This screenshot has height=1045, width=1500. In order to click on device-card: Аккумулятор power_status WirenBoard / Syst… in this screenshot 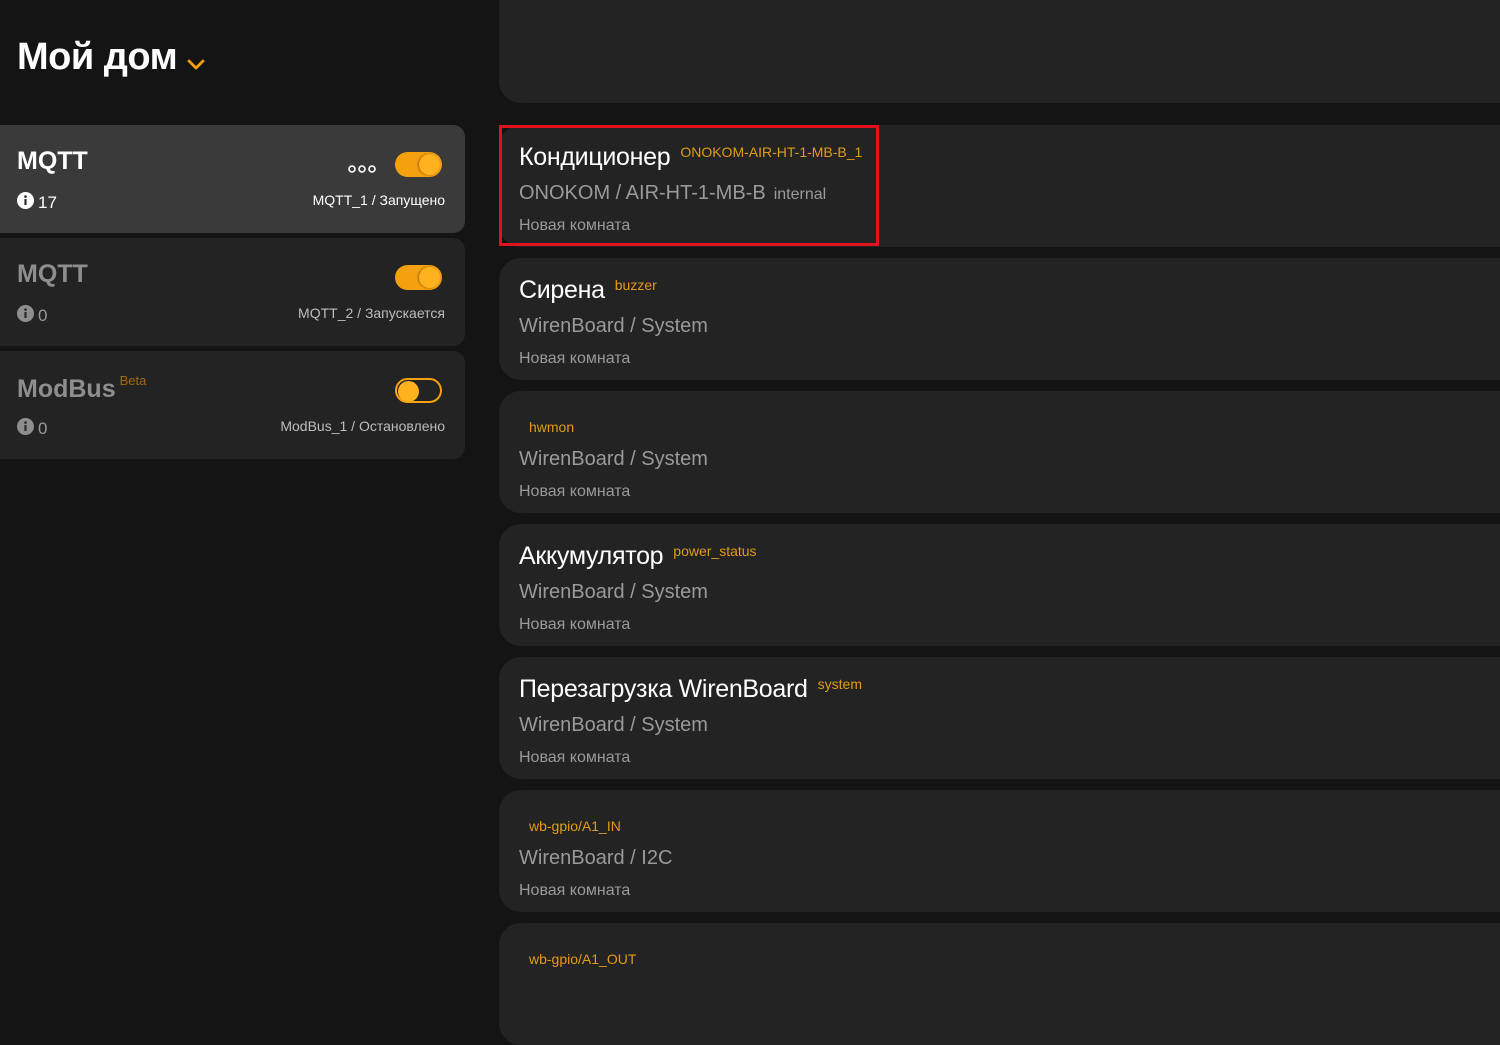, I will do `click(999, 585)`.